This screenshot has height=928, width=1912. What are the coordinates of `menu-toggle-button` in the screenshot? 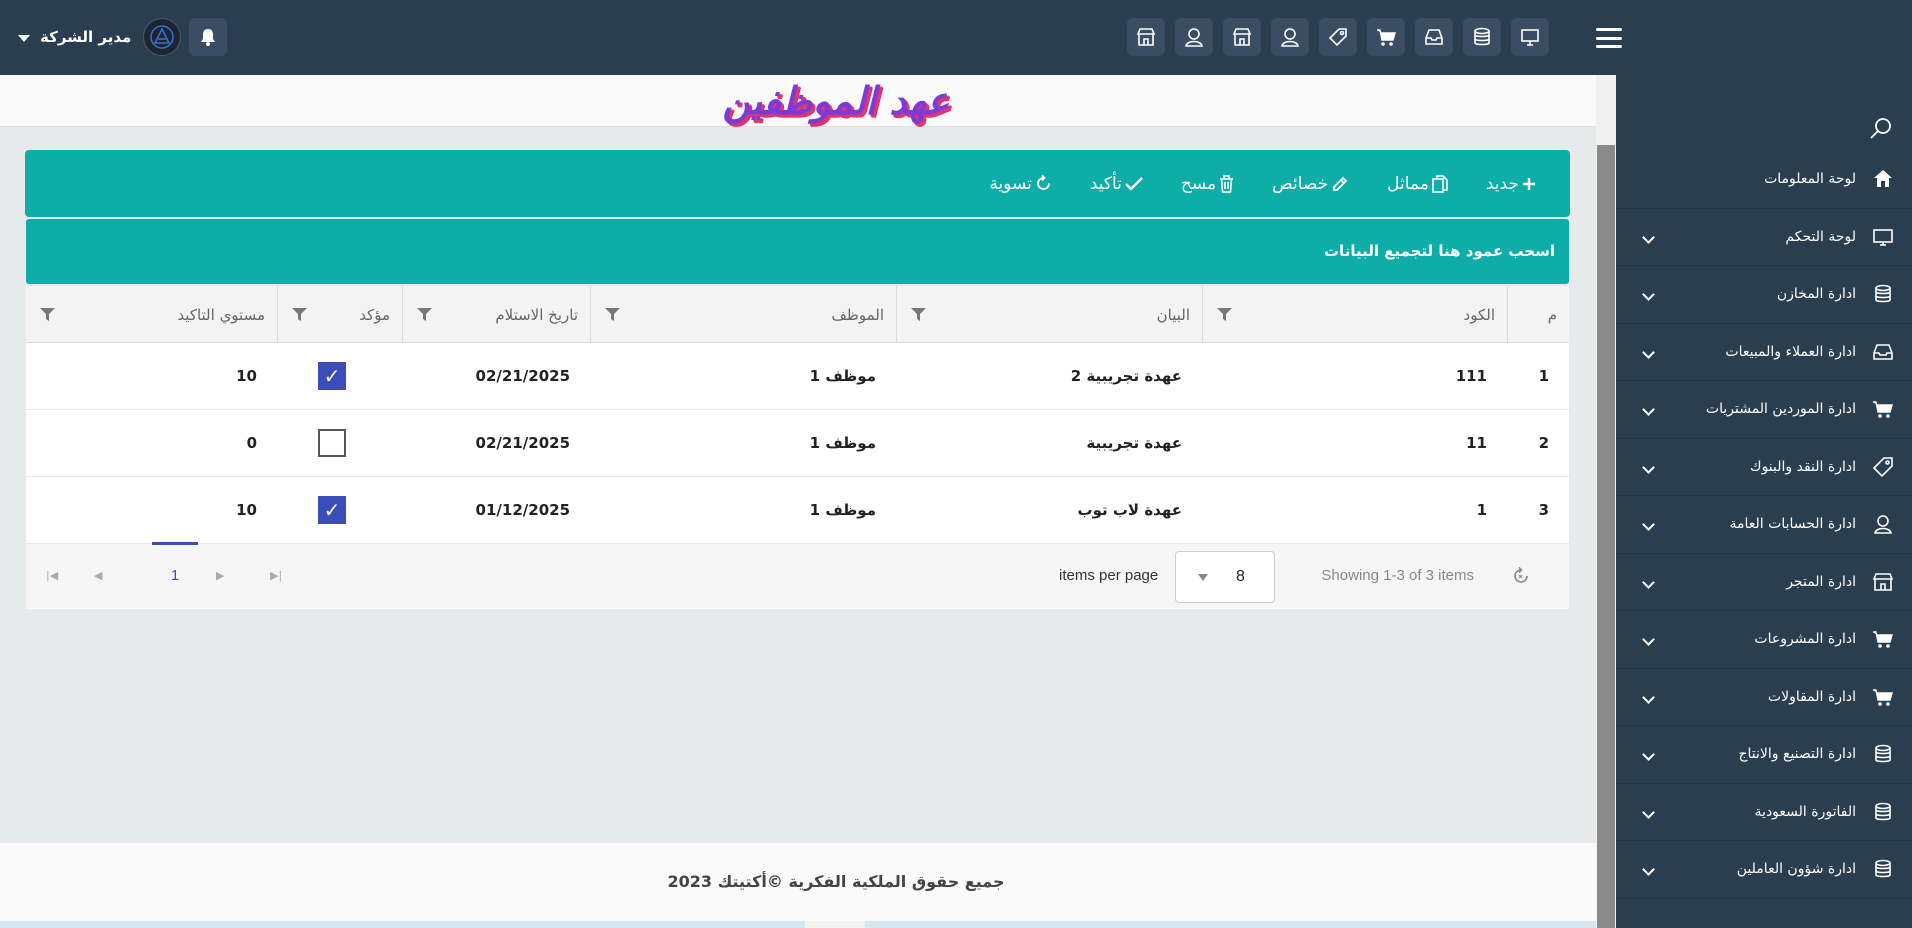 It's located at (1609, 38).